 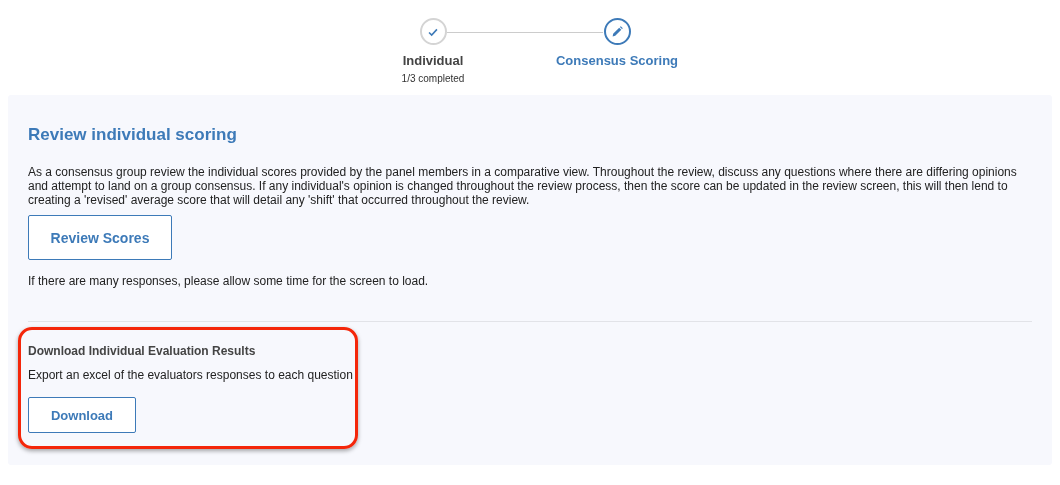 I want to click on section-description: As a consensus group review the individual scores provided by the panel members in a comparative view. Throughout the review, discuss any questions where there are differing opinions and attempt to land on a group consensus. If any individual's opinion is changed throughout the review process, then the score can be updated in the review screen, this will then lend to creating a 'revised' average score that will detail any 'shift' that occurred throughout the review., so click(x=523, y=186).